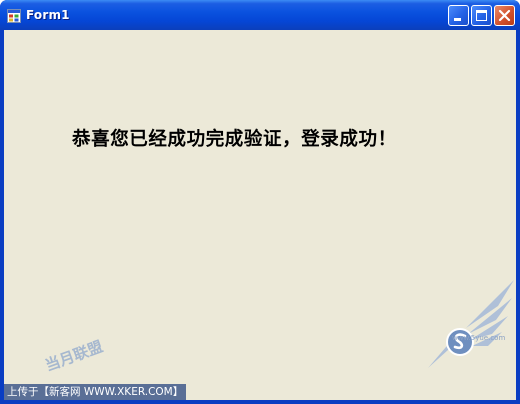 This screenshot has width=520, height=404. Describe the element at coordinates (48, 15) in the screenshot. I see `window-title: Form1` at that location.